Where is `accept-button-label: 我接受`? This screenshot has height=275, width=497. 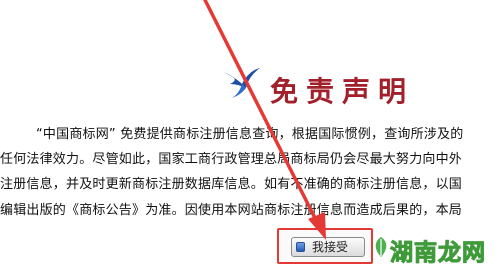
accept-button-label: 我接受 is located at coordinates (330, 247).